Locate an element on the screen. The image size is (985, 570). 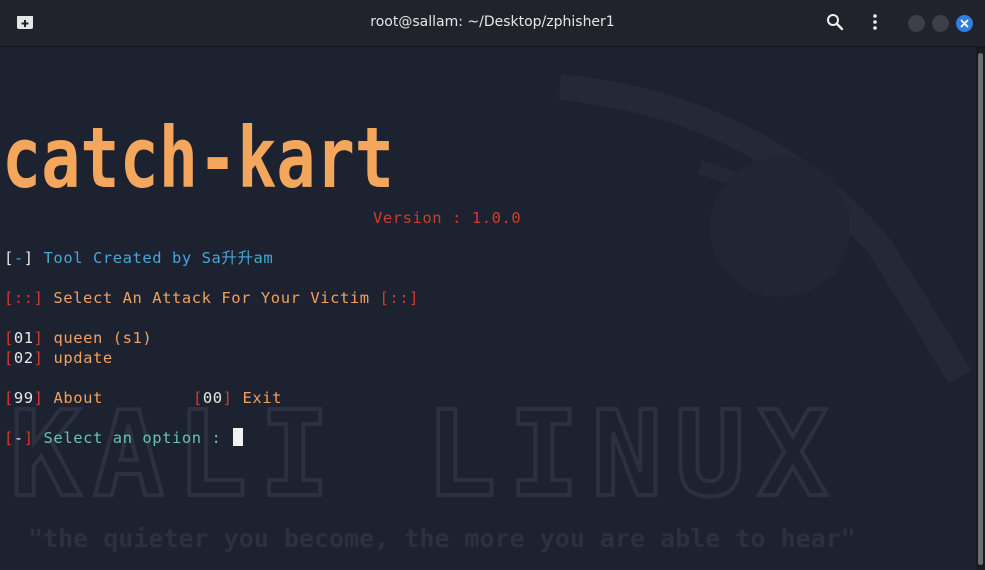
credit-line: [-] Tool Created by Sa升升am is located at coordinates (138, 258).